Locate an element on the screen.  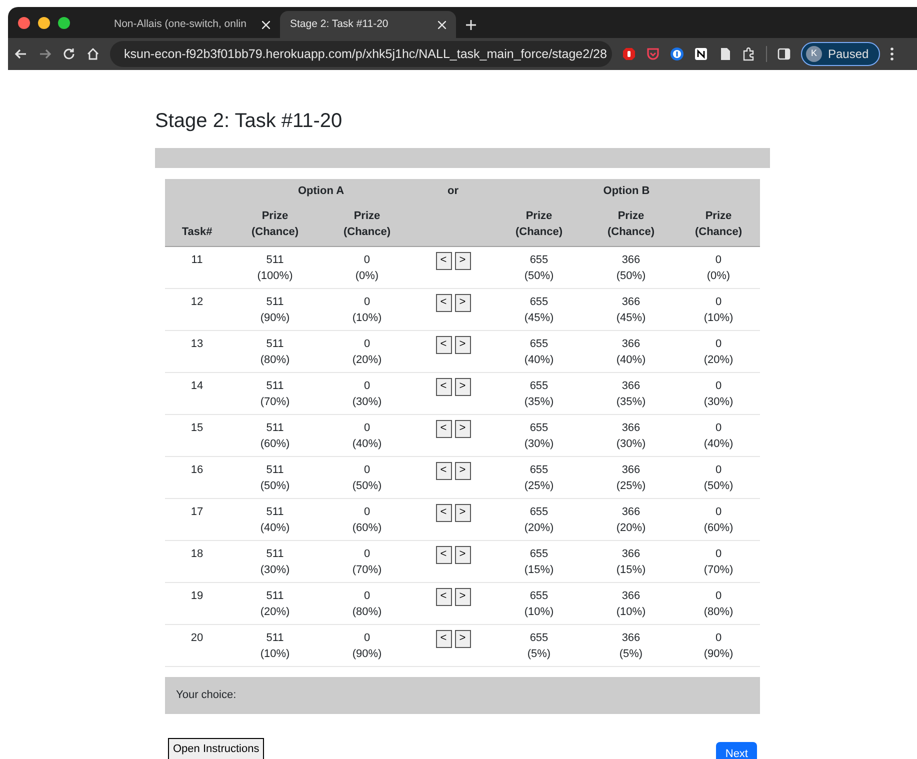
table-cell-text: 655 (20%) is located at coordinates (539, 520).